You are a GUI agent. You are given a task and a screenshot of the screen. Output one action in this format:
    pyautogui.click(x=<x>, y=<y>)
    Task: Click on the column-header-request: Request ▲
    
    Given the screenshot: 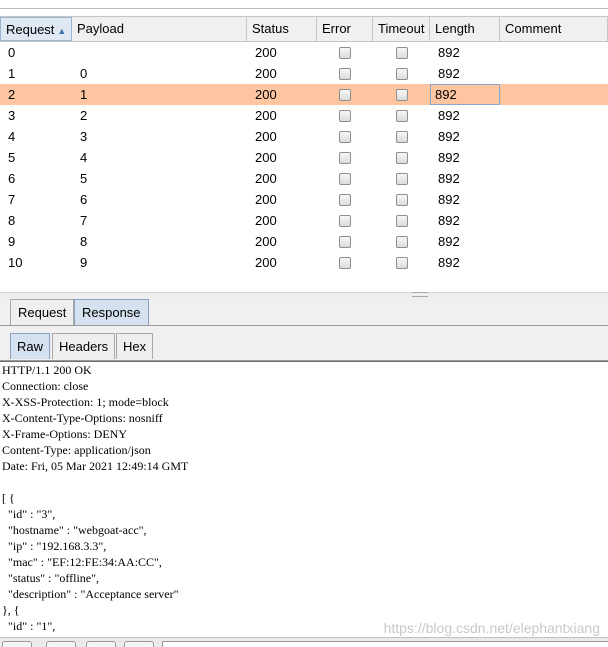 What is the action you would take?
    pyautogui.click(x=36, y=29)
    